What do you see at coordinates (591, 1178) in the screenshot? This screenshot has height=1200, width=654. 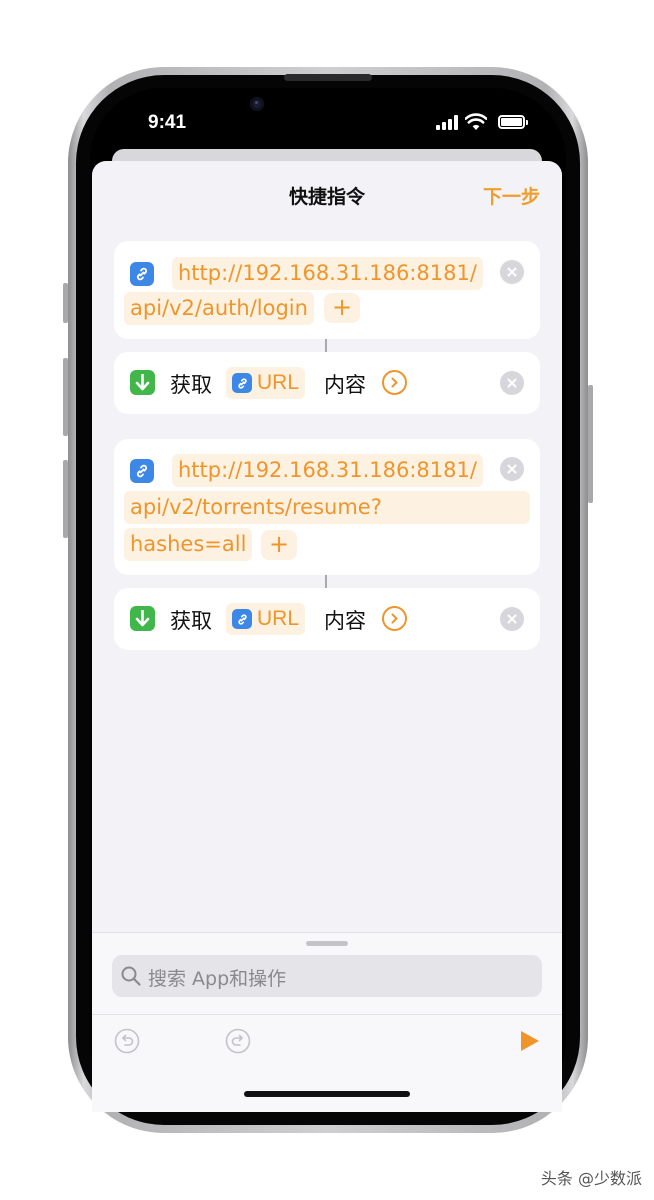 I see `watermark: 头条 @少数派` at bounding box center [591, 1178].